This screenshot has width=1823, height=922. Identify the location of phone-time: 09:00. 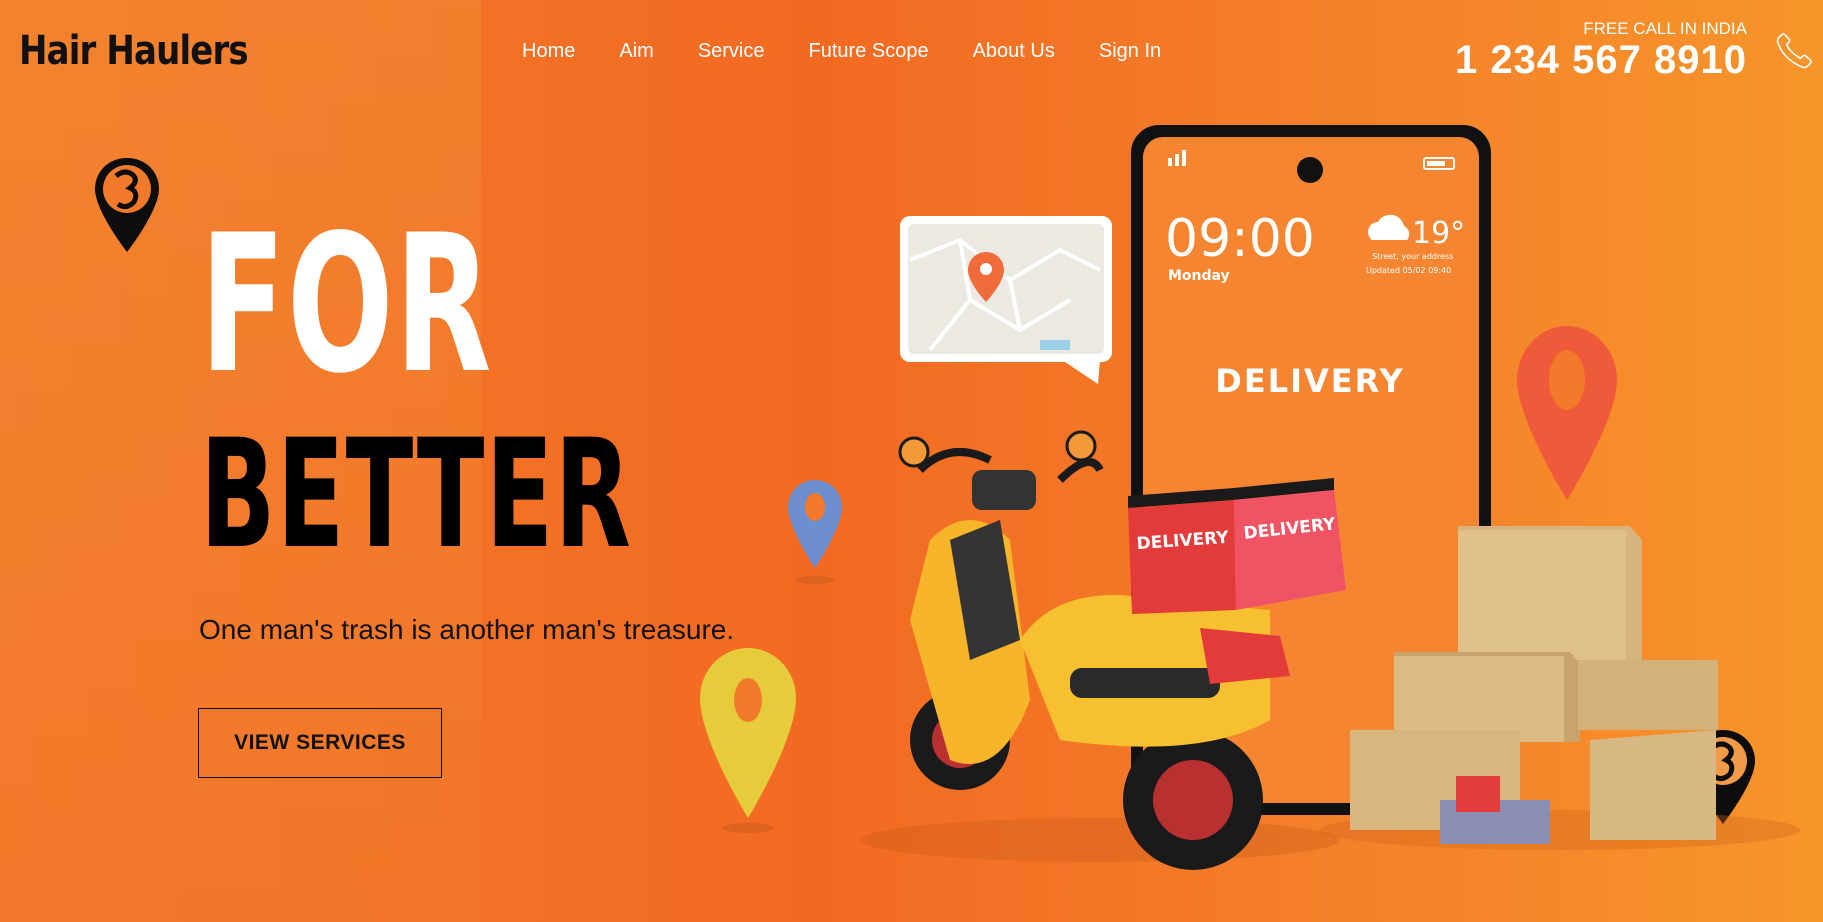
(1240, 239).